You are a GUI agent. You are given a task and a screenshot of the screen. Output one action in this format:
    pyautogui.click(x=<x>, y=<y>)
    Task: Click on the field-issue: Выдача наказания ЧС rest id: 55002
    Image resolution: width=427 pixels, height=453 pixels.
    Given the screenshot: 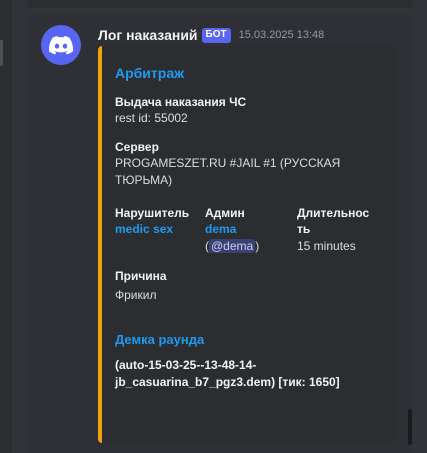 What is the action you would take?
    pyautogui.click(x=180, y=110)
    